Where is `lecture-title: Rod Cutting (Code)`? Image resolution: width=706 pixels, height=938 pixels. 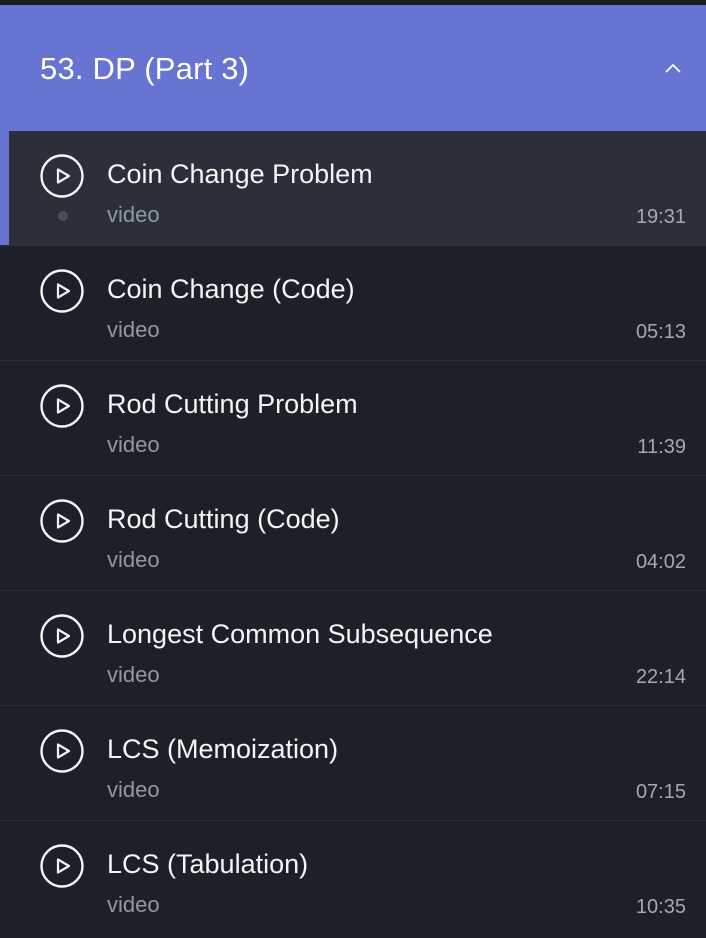 lecture-title: Rod Cutting (Code) is located at coordinates (223, 519).